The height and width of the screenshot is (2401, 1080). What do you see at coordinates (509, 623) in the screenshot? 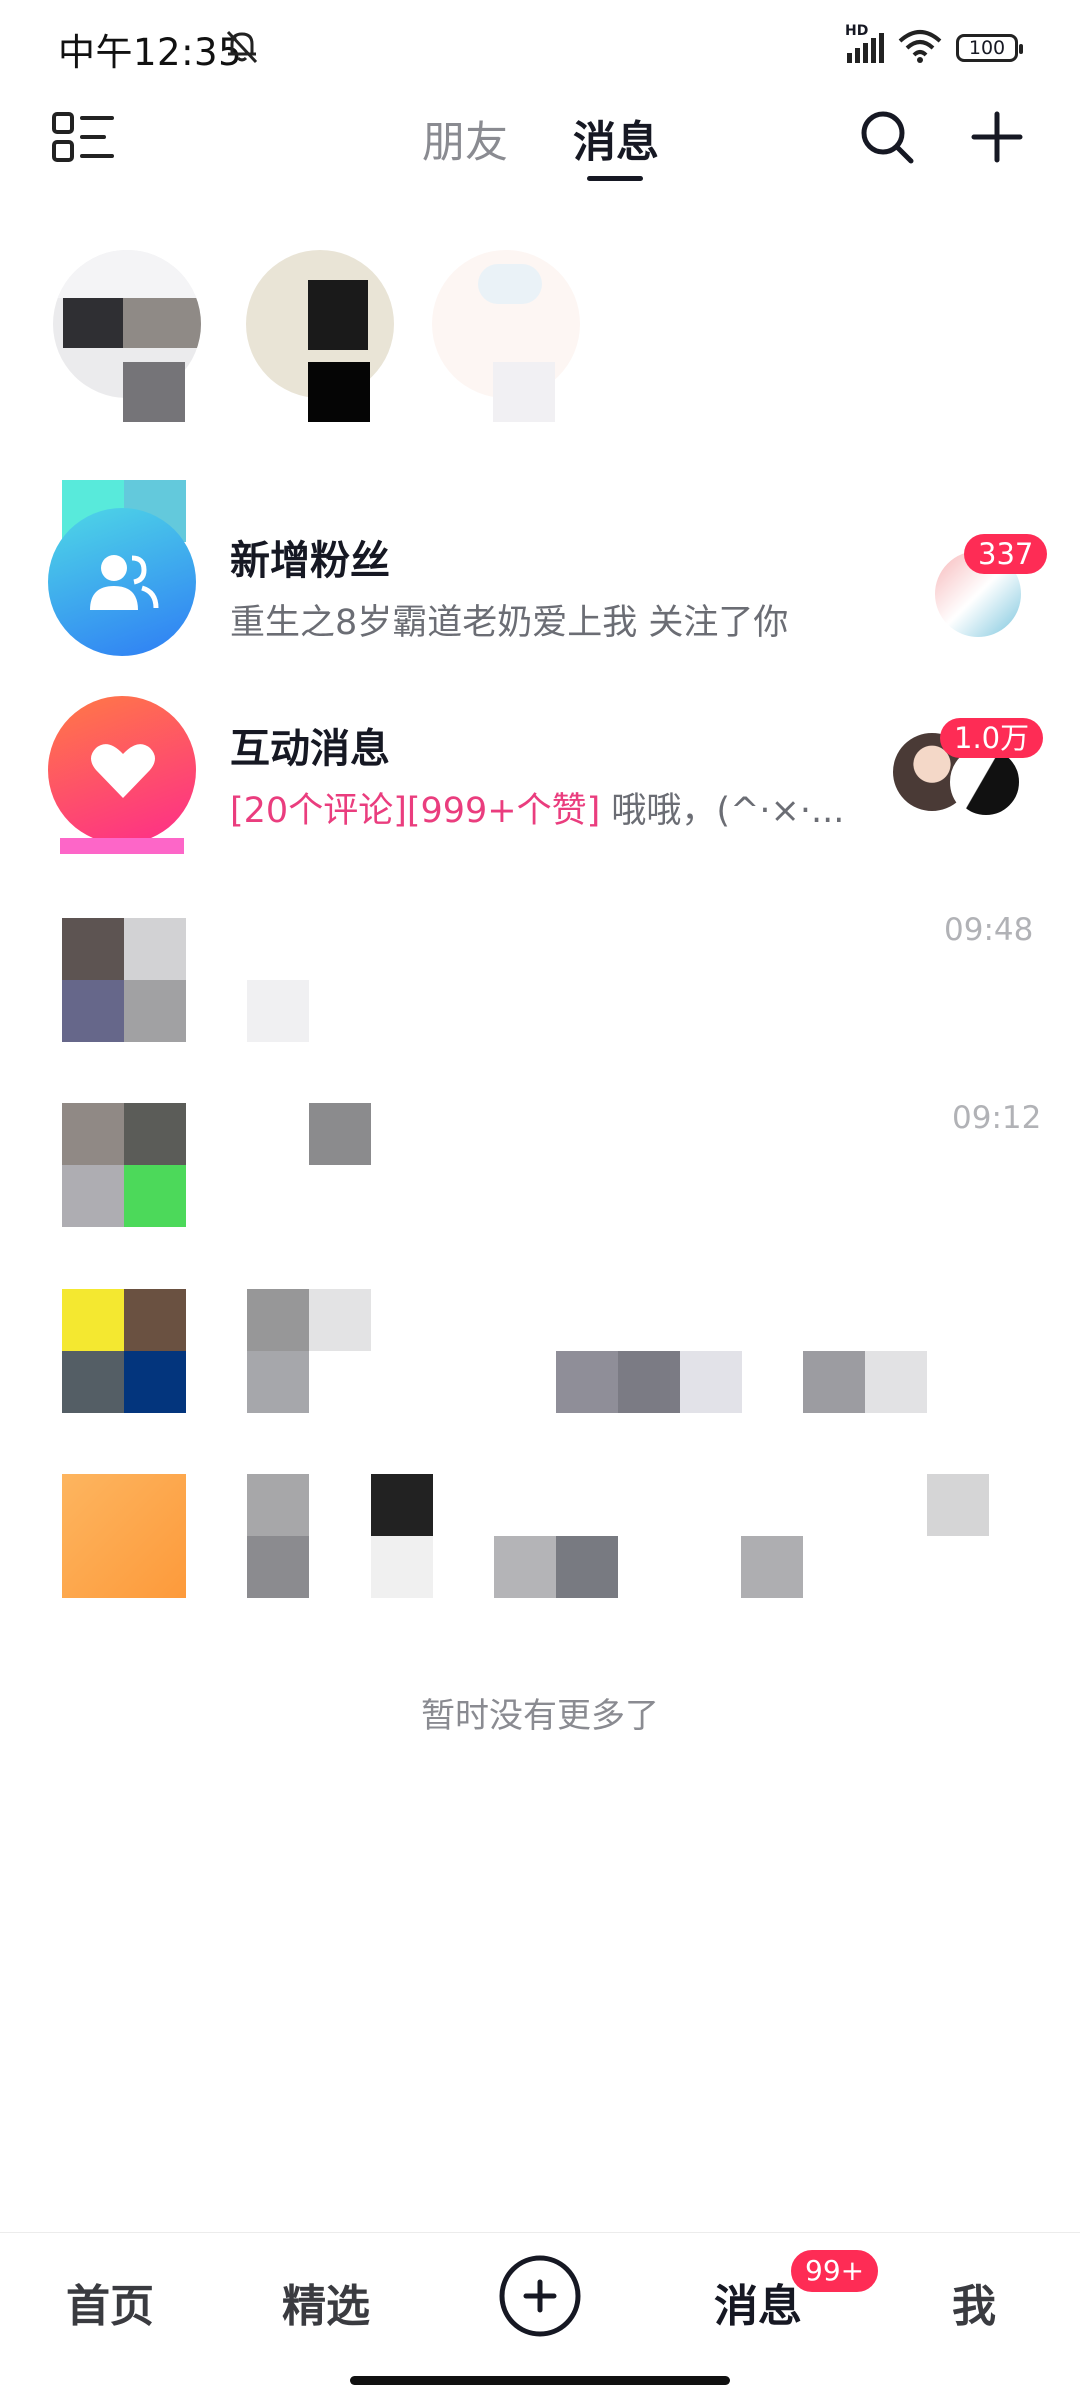
I see `followers-subtitle: 重生之8岁霸道老奶爱上我 关注了你` at bounding box center [509, 623].